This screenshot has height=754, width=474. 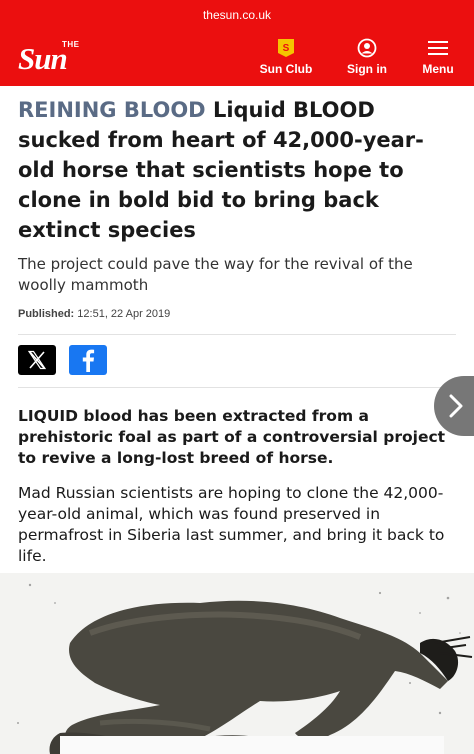 What do you see at coordinates (438, 69) in the screenshot?
I see `nav-menu-label: Menu` at bounding box center [438, 69].